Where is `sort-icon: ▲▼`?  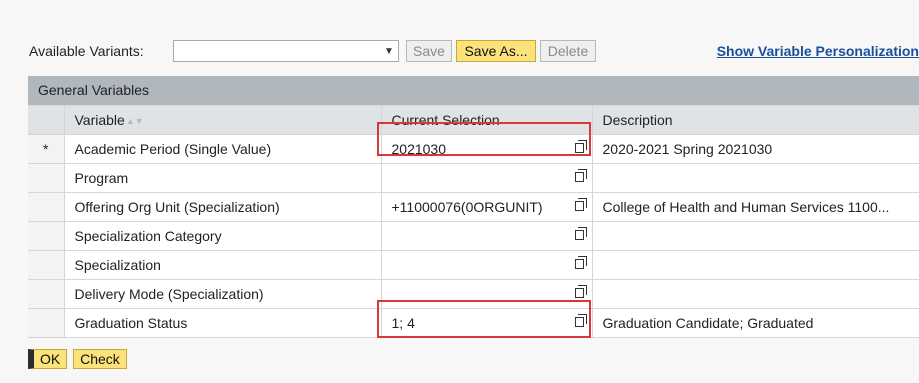
sort-icon: ▲▼ is located at coordinates (135, 121).